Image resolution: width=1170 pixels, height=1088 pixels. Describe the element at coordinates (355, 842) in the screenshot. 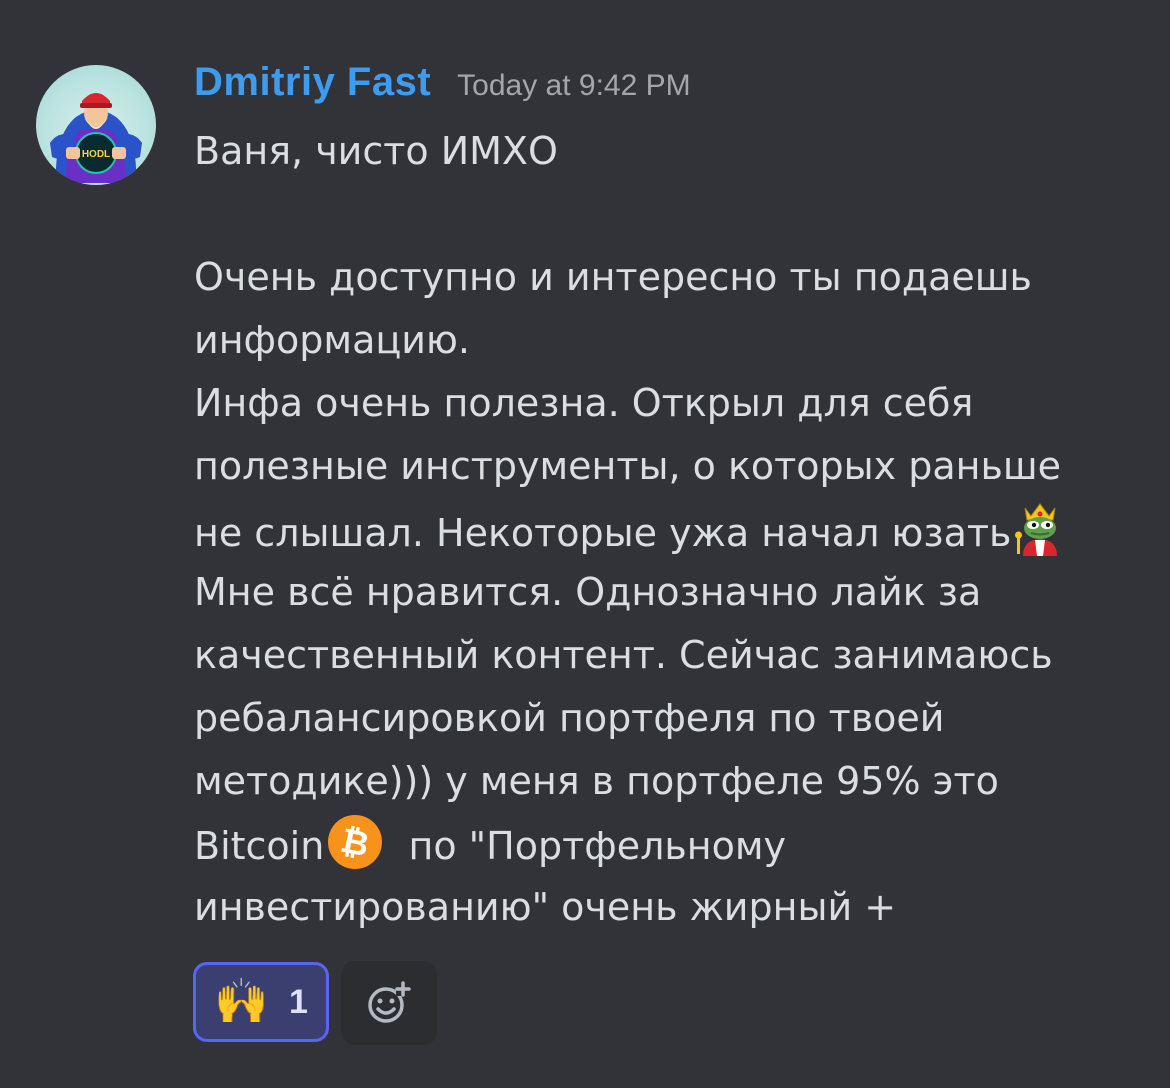

I see `bitcoin-emoji: ₿` at that location.